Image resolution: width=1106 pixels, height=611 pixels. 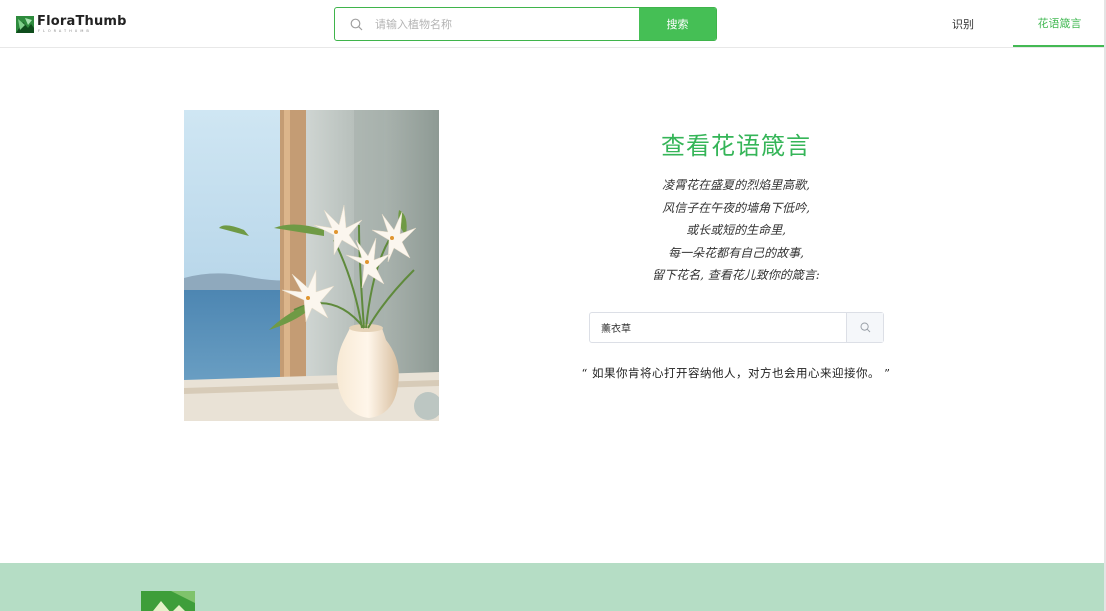 What do you see at coordinates (736, 275) in the screenshot?
I see `poem-line: 留下花名, 查看花儿致你的箴言:` at bounding box center [736, 275].